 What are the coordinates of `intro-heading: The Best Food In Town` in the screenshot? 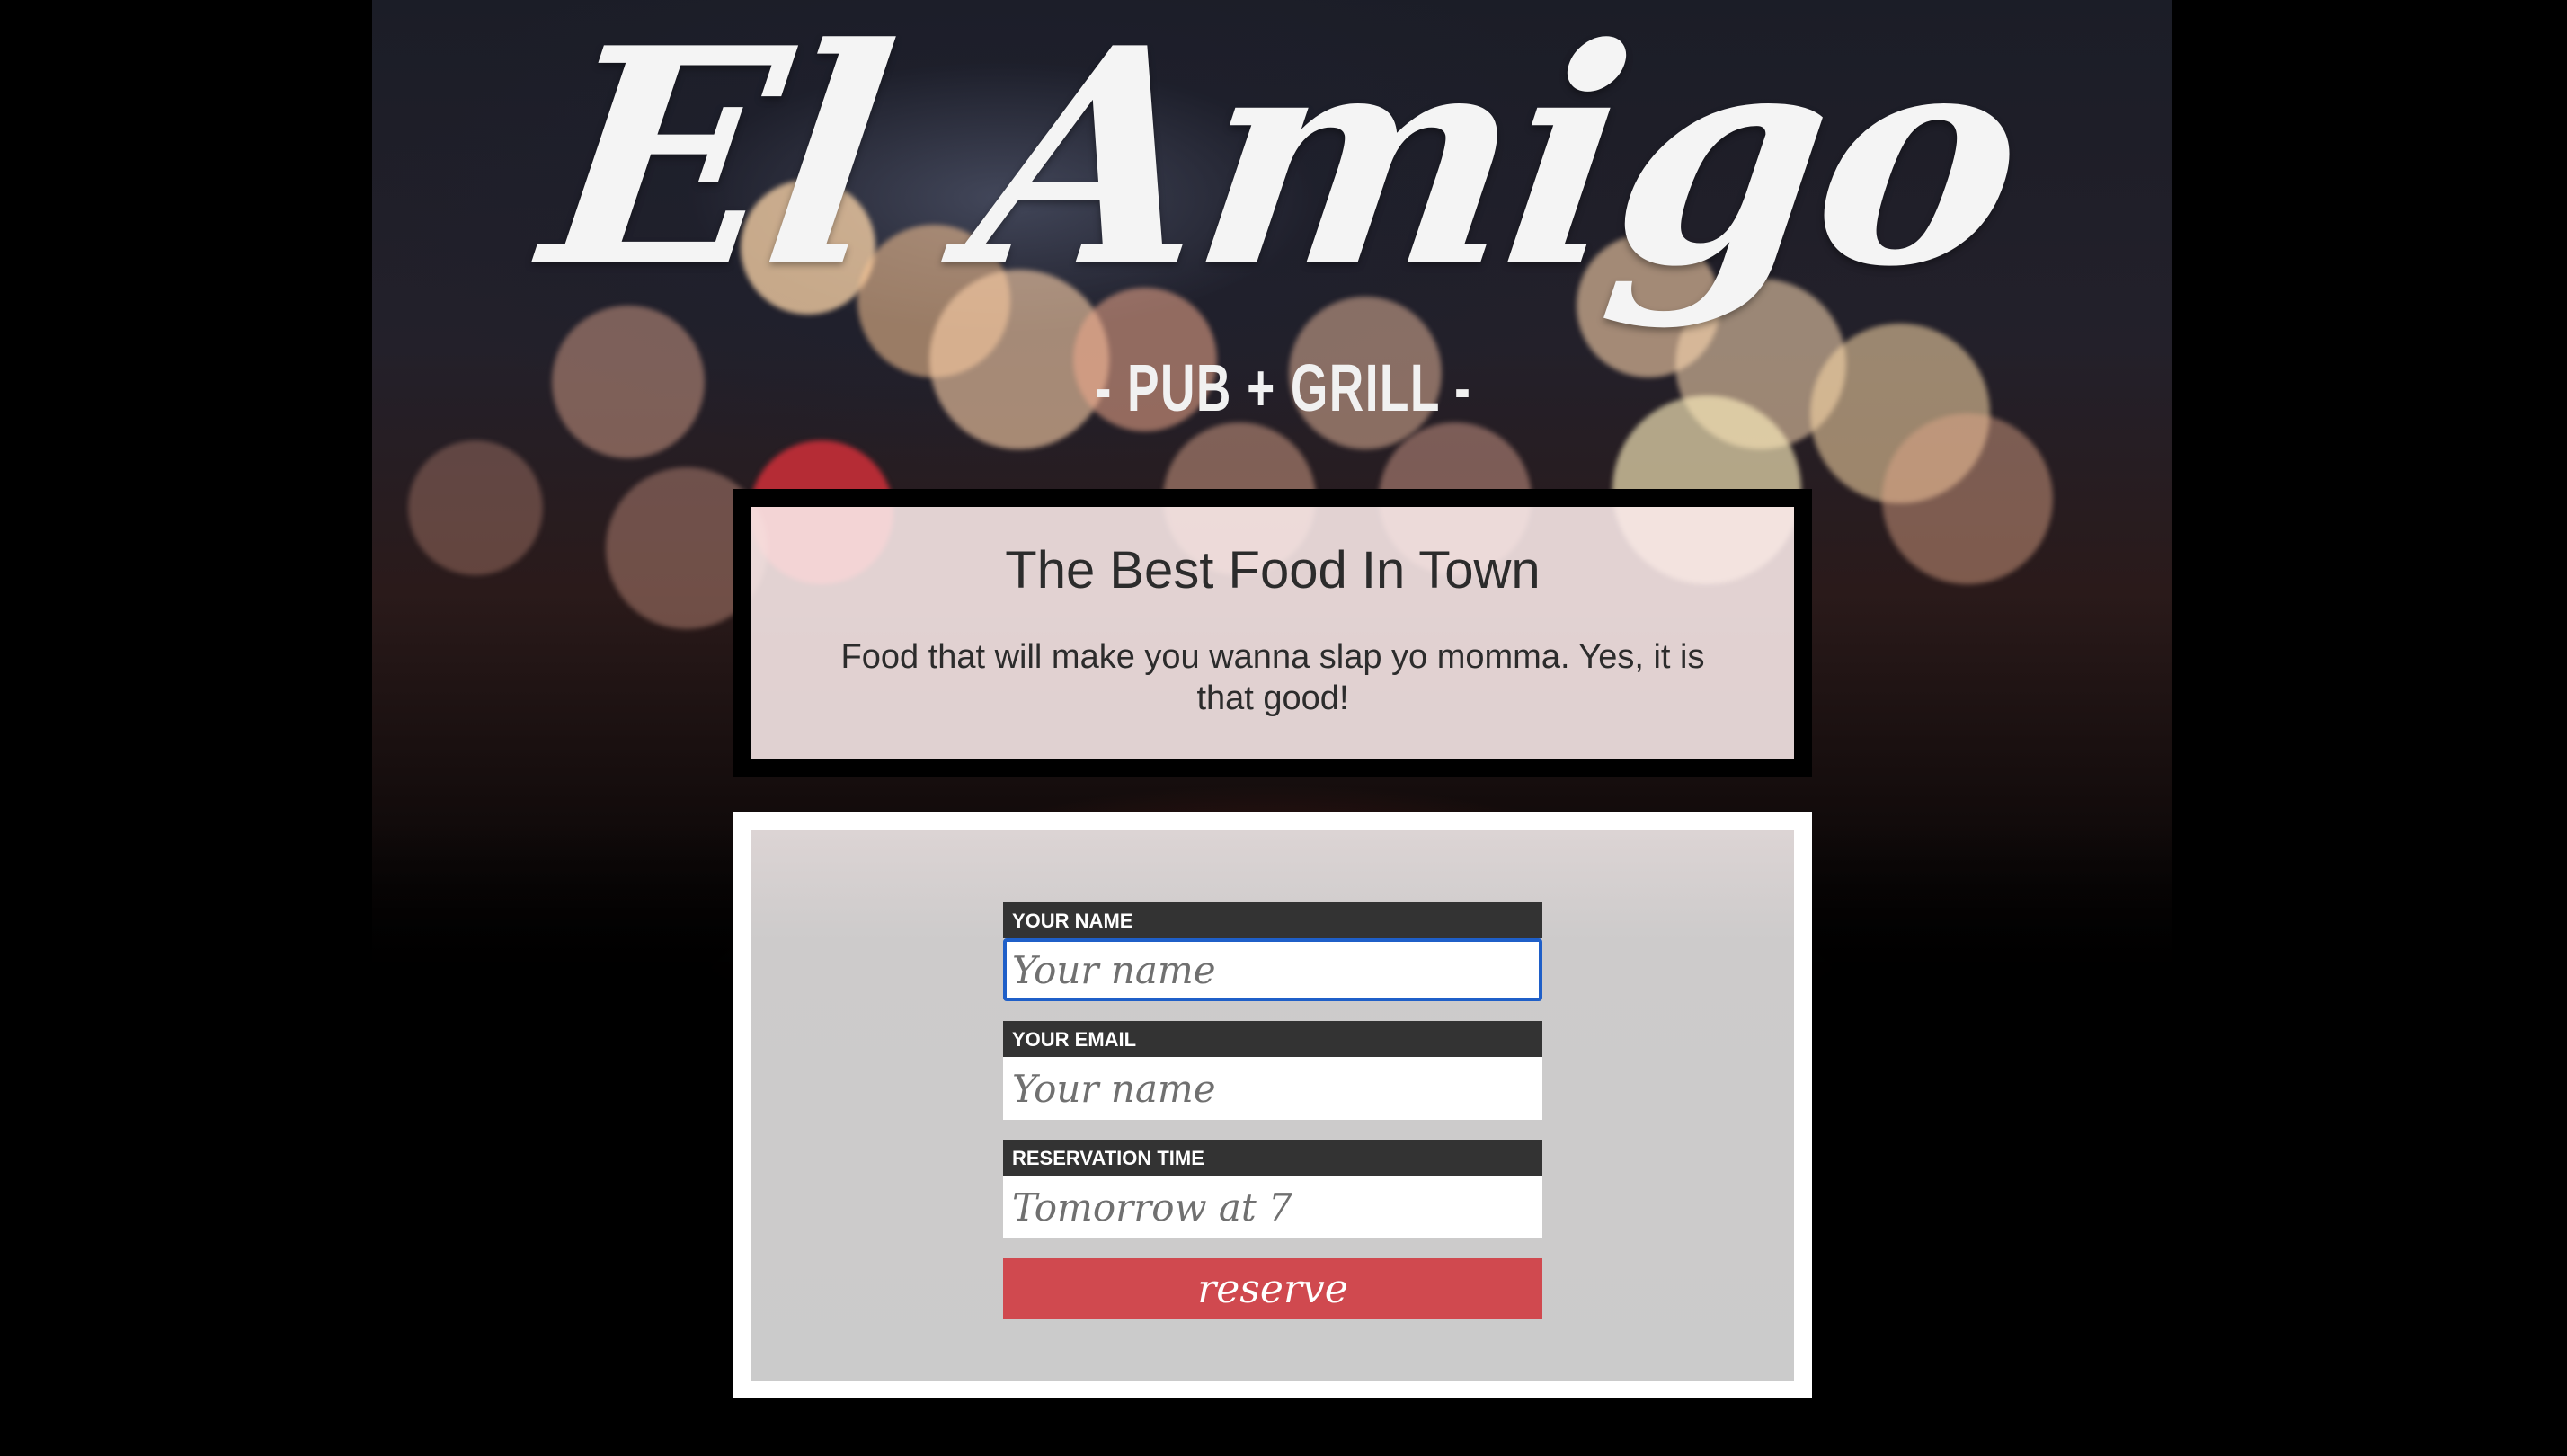 It's located at (1273, 570).